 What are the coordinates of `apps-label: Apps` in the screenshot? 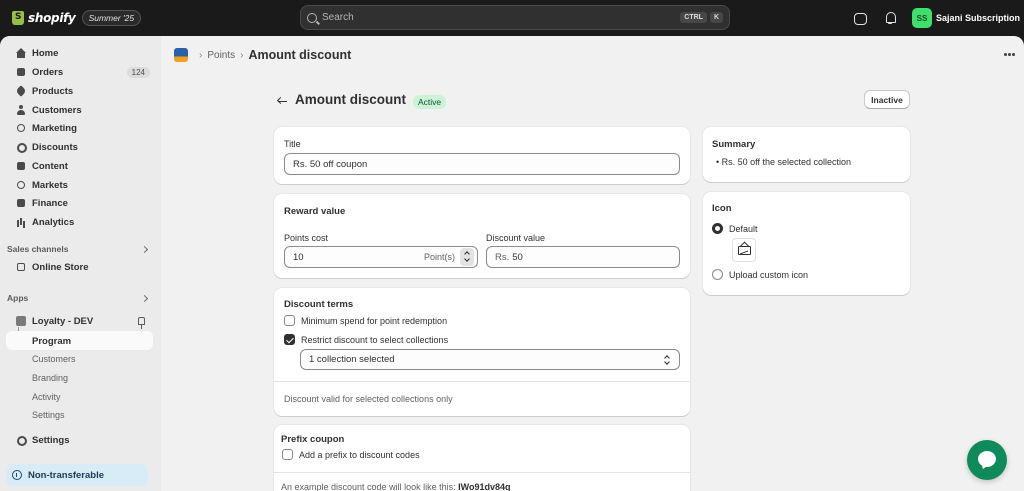 It's located at (18, 298).